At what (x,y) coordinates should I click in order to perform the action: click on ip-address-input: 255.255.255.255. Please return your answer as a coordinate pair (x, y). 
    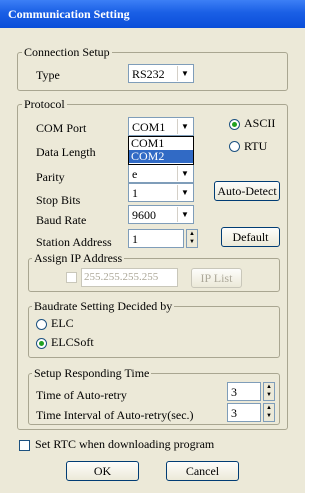
    Looking at the image, I should click on (129, 277).